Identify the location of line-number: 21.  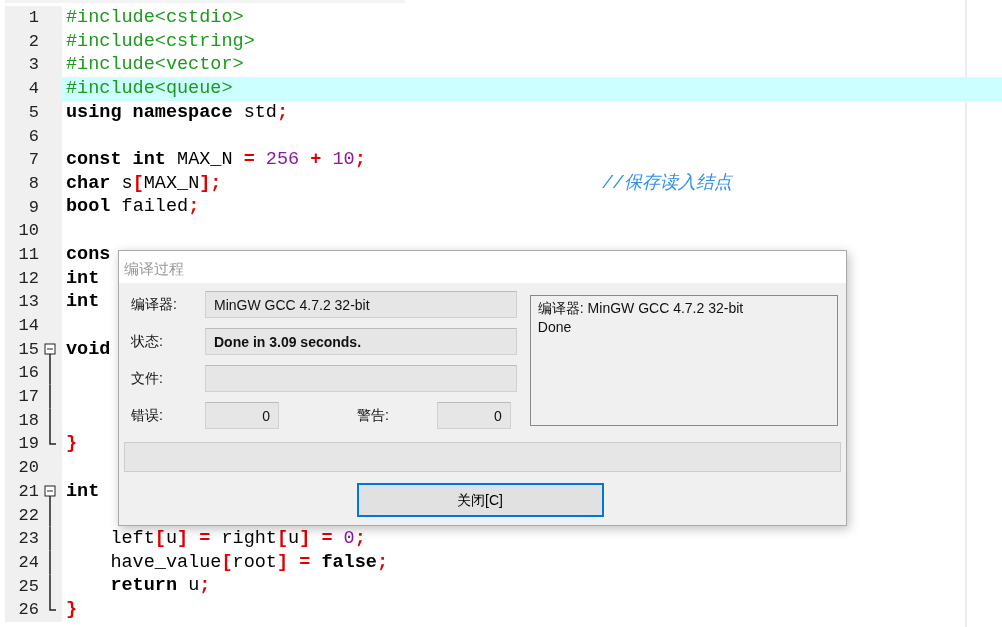
(28, 491).